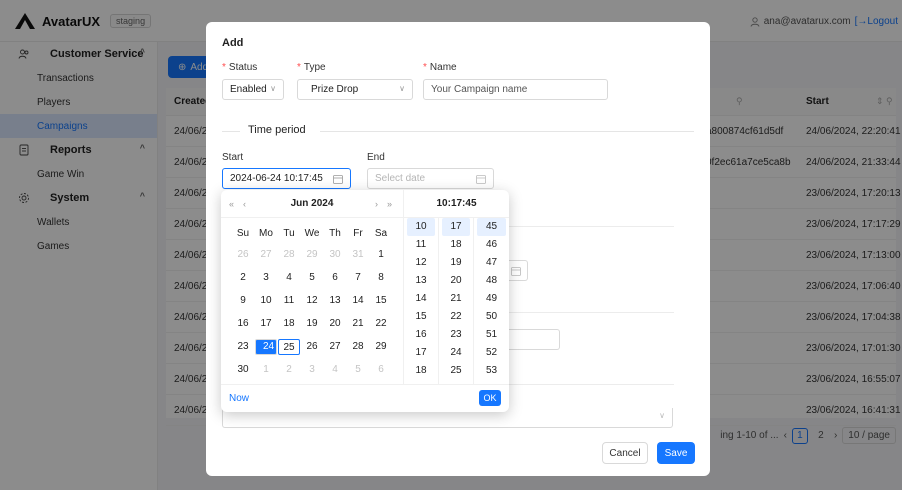  Describe the element at coordinates (312, 324) in the screenshot. I see `calendar-day: 19` at that location.